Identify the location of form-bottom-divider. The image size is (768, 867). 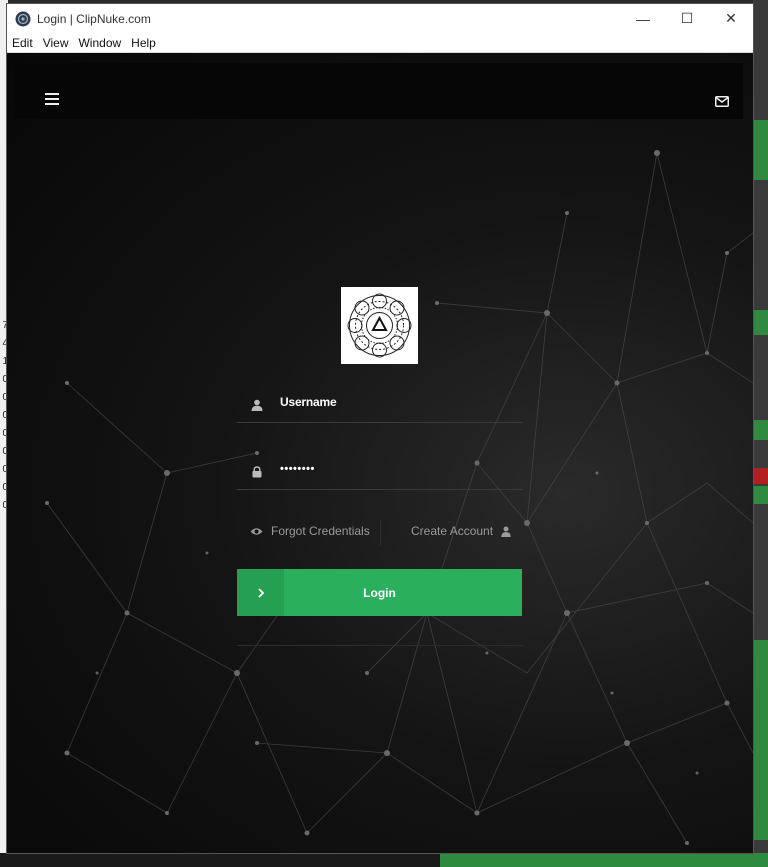
(380, 645).